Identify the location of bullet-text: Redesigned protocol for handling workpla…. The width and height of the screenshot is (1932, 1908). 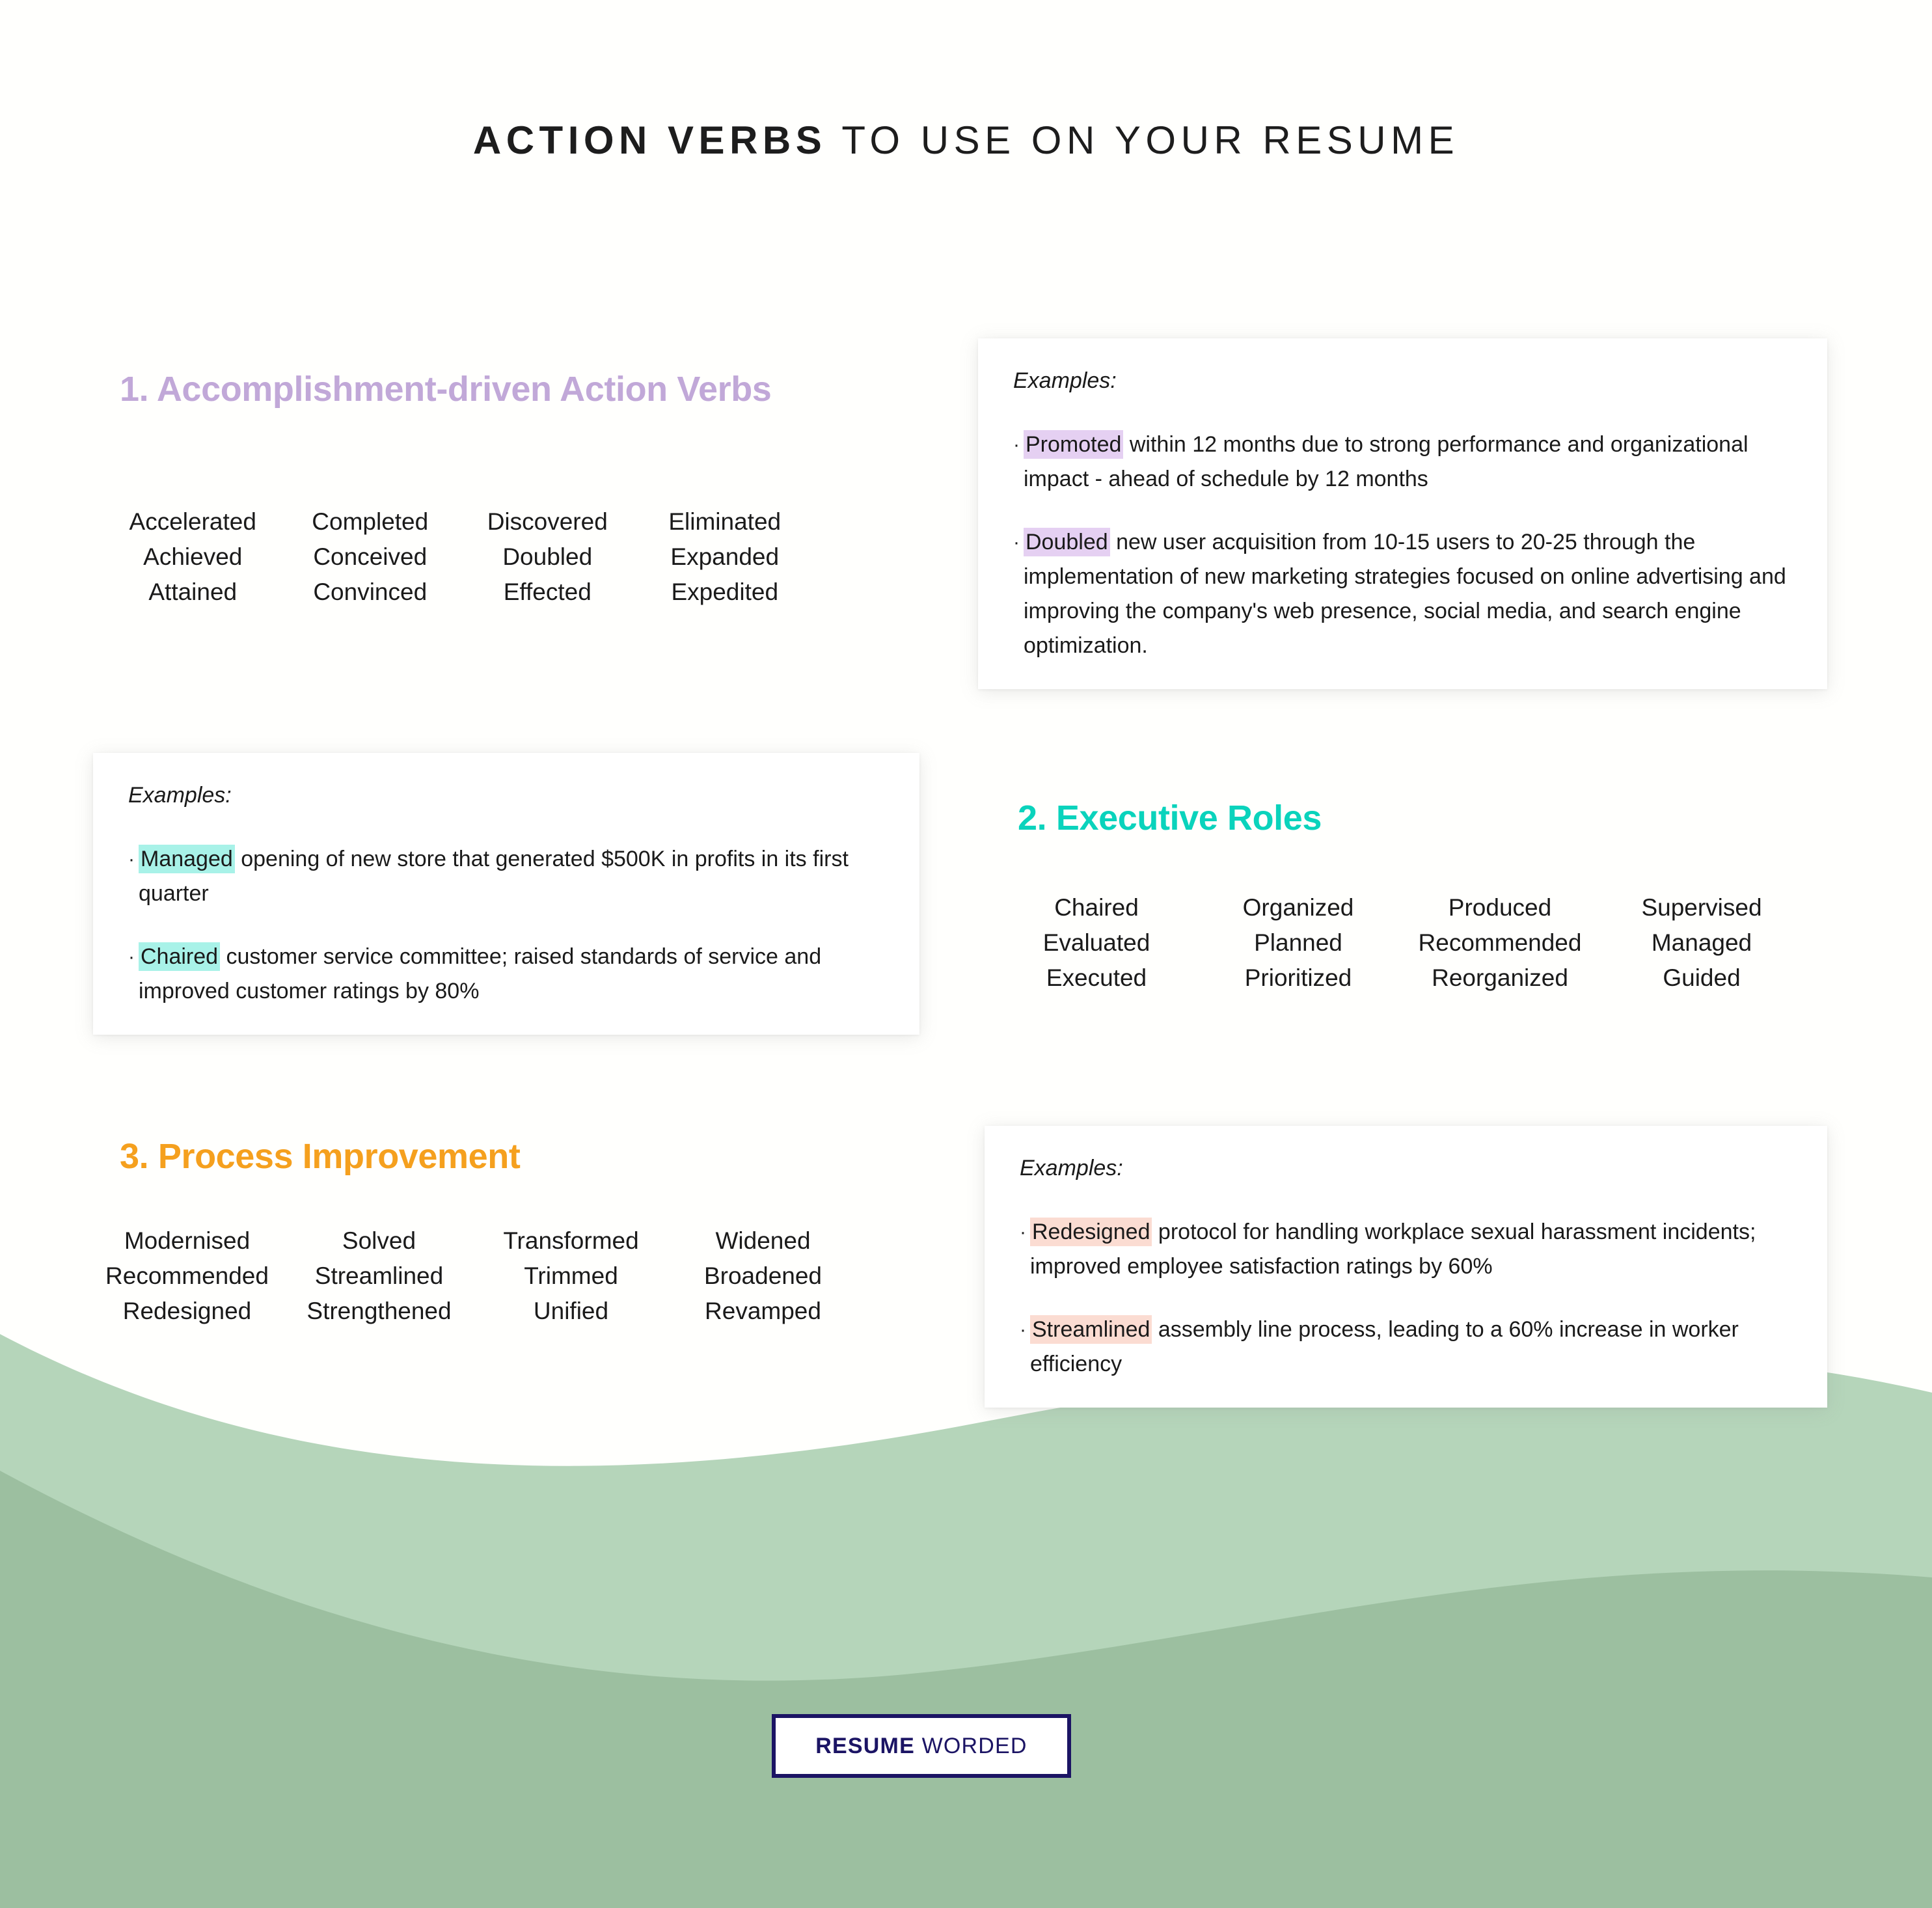
(1409, 1250).